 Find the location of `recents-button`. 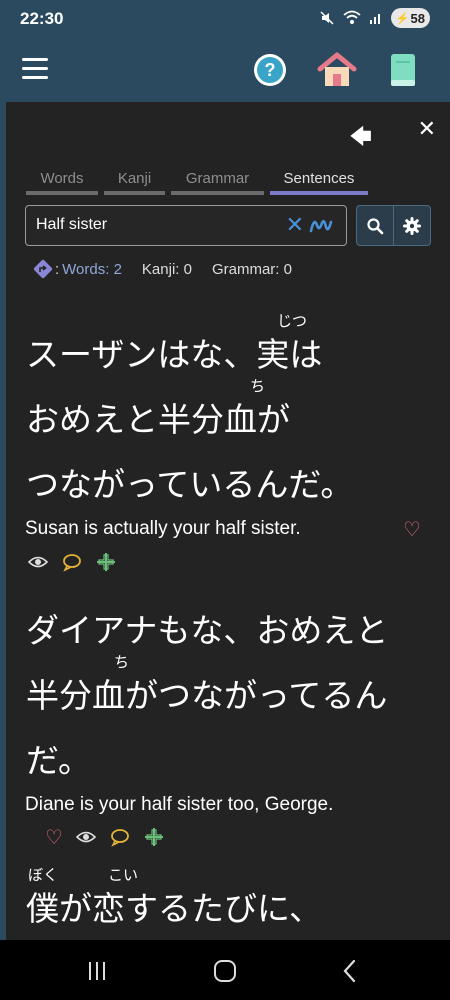

recents-button is located at coordinates (97, 971).